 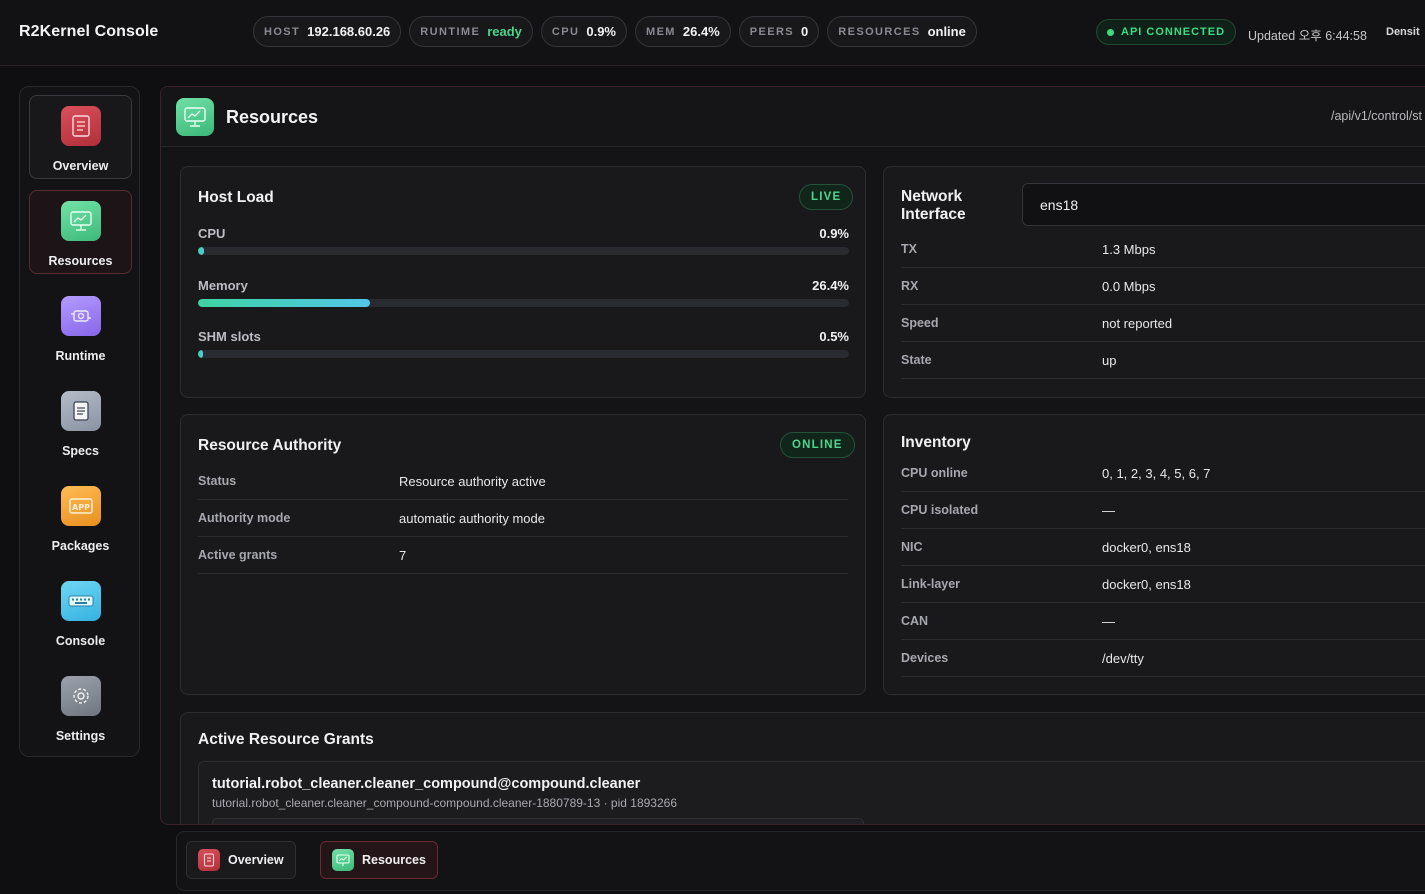 I want to click on row-value: up, so click(x=1109, y=360).